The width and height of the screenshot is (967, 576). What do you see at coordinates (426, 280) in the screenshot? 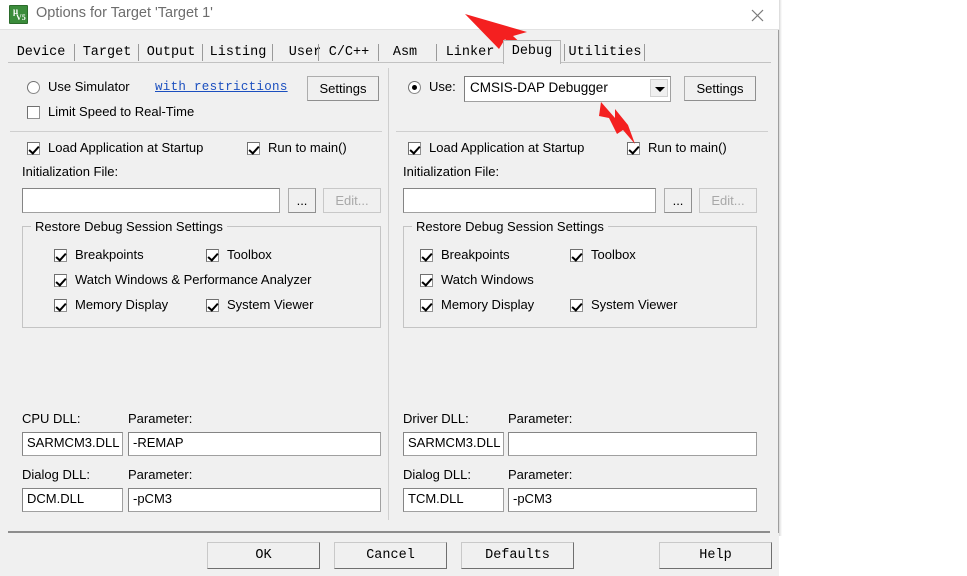
I see `dbg-watch-windows-checkbox` at bounding box center [426, 280].